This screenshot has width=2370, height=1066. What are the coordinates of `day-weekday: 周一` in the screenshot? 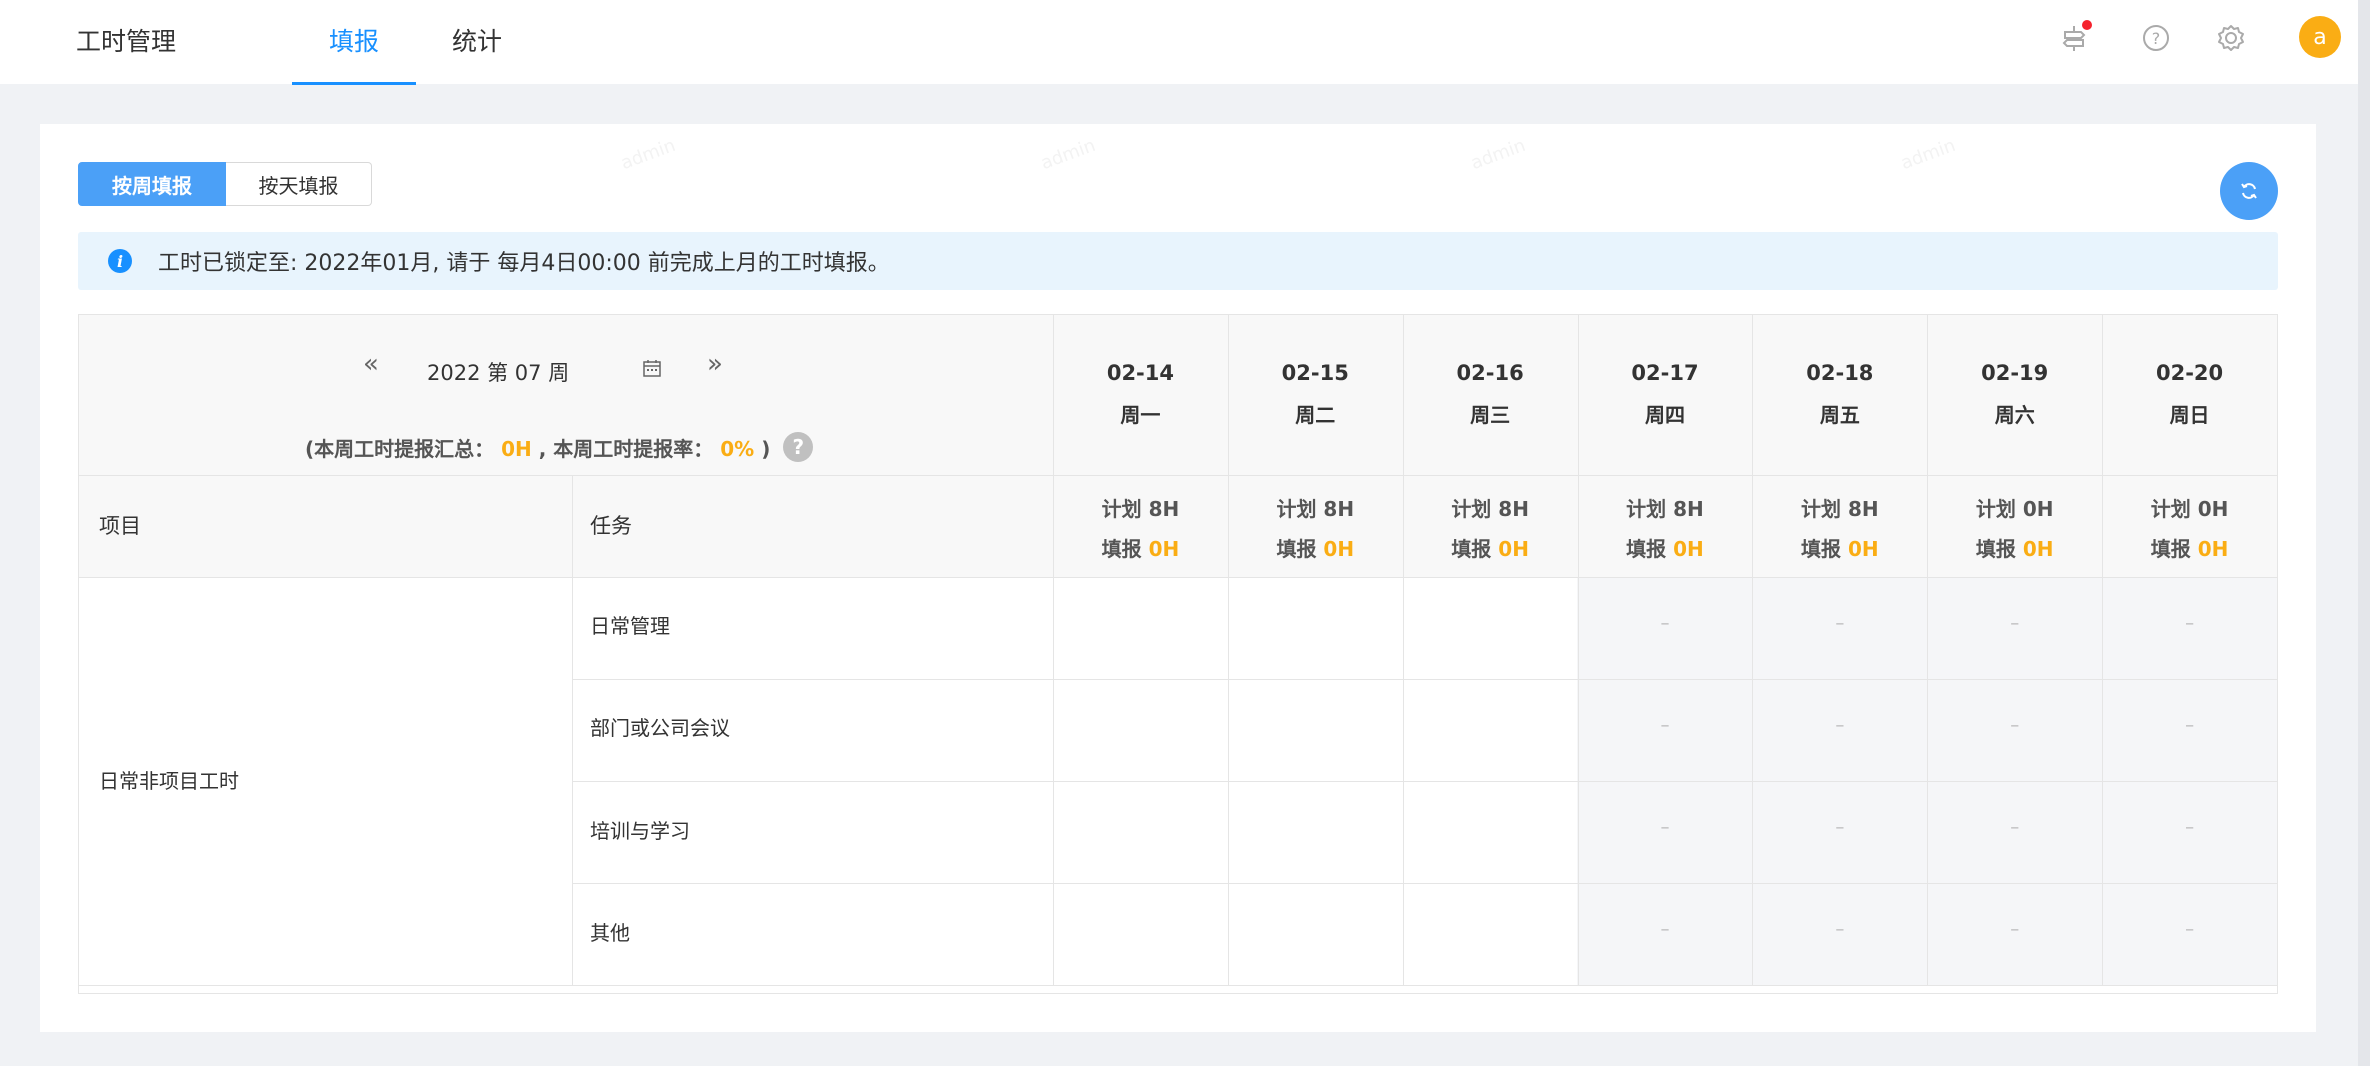 It's located at (1140, 415).